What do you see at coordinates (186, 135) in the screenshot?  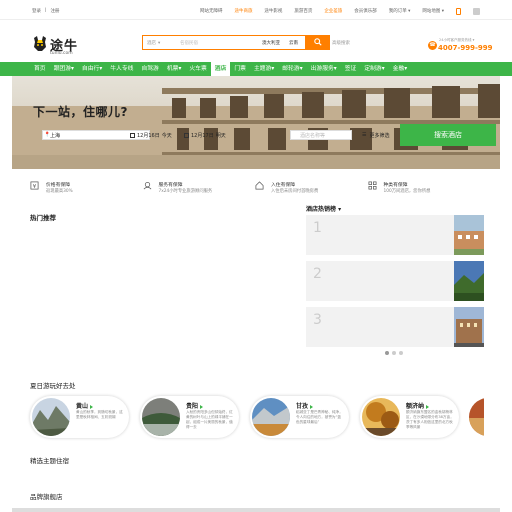 I see `calendar-icon` at bounding box center [186, 135].